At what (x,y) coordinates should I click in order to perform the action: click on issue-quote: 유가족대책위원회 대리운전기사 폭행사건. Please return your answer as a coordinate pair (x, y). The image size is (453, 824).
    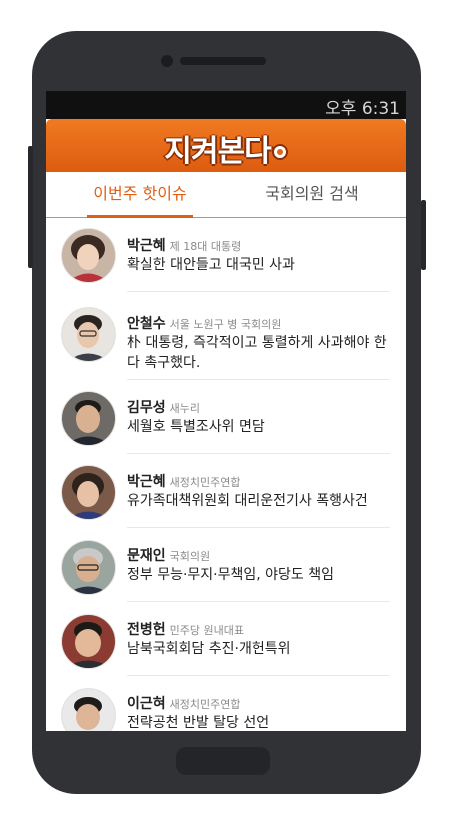
    Looking at the image, I should click on (247, 501).